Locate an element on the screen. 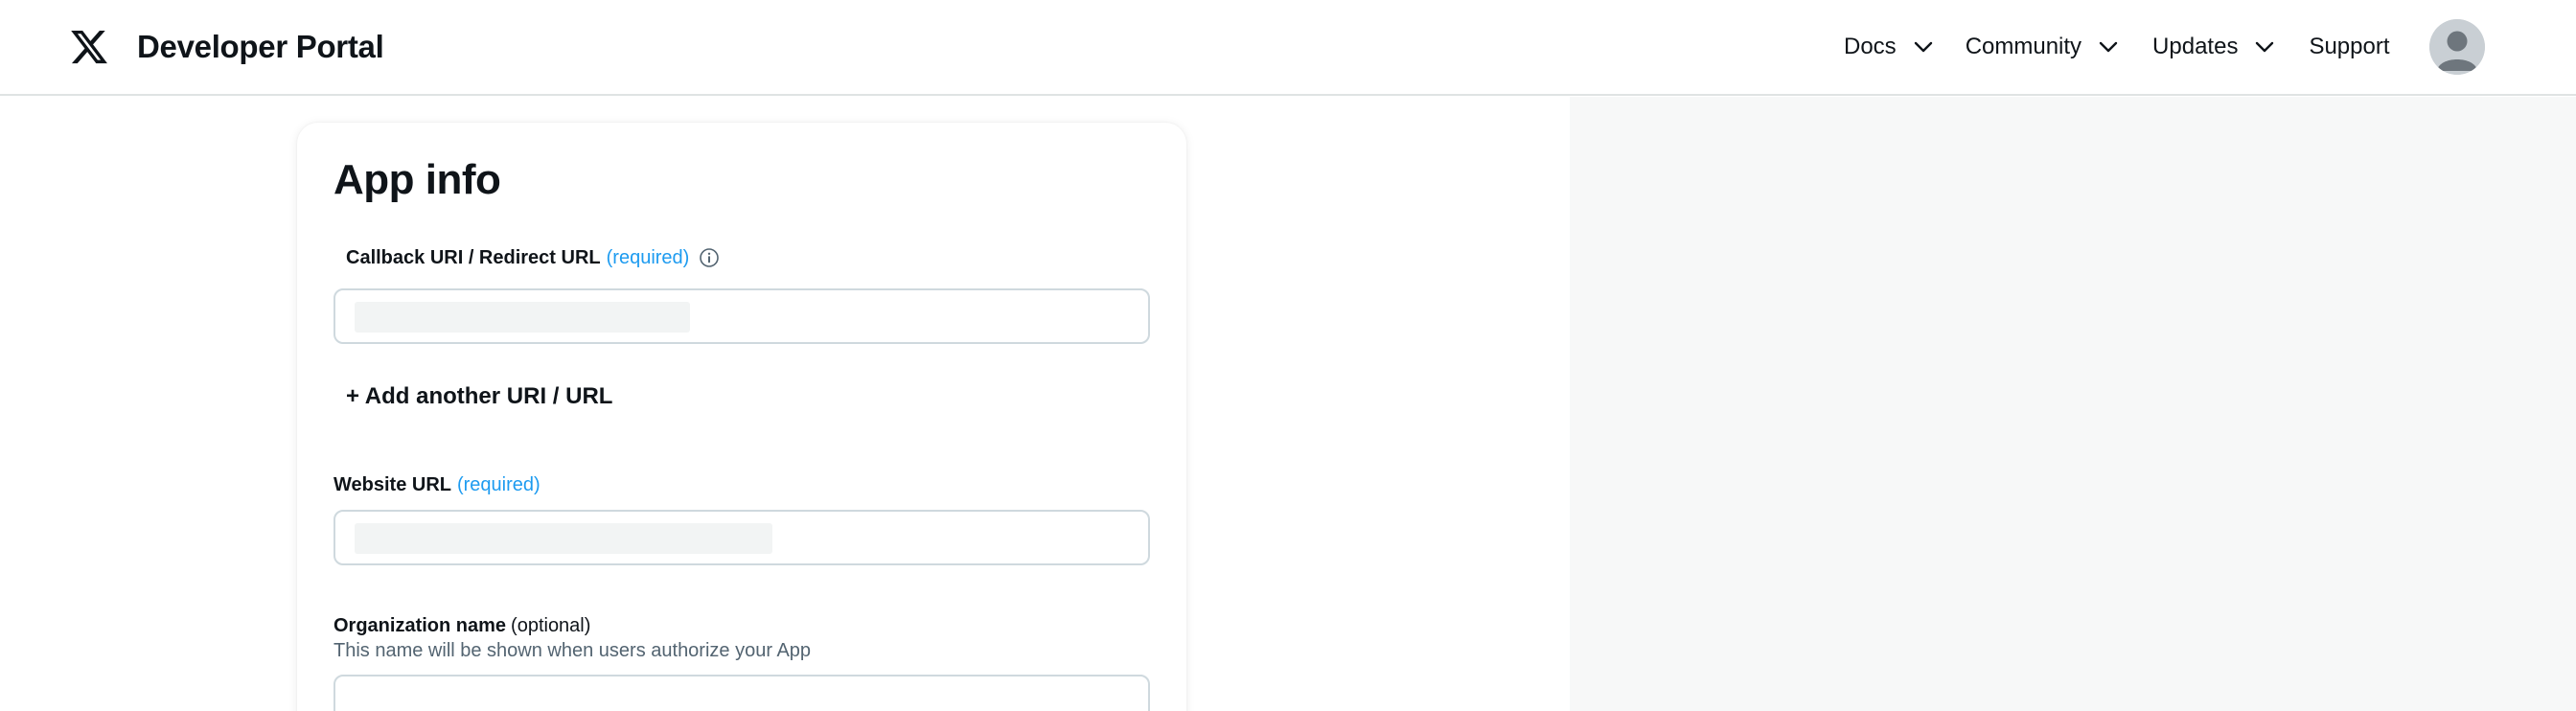 This screenshot has height=711, width=2576. page-title: App info is located at coordinates (417, 179).